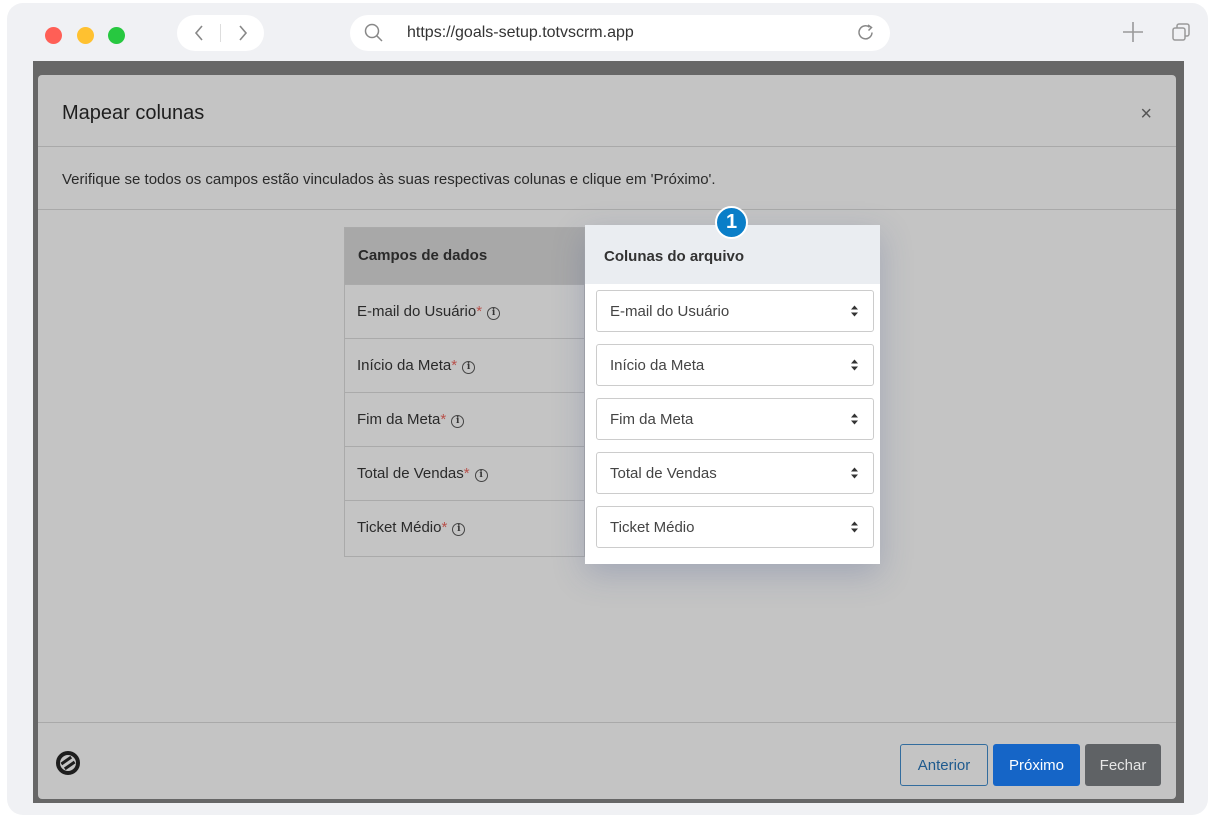  I want to click on search-icon, so click(373, 32).